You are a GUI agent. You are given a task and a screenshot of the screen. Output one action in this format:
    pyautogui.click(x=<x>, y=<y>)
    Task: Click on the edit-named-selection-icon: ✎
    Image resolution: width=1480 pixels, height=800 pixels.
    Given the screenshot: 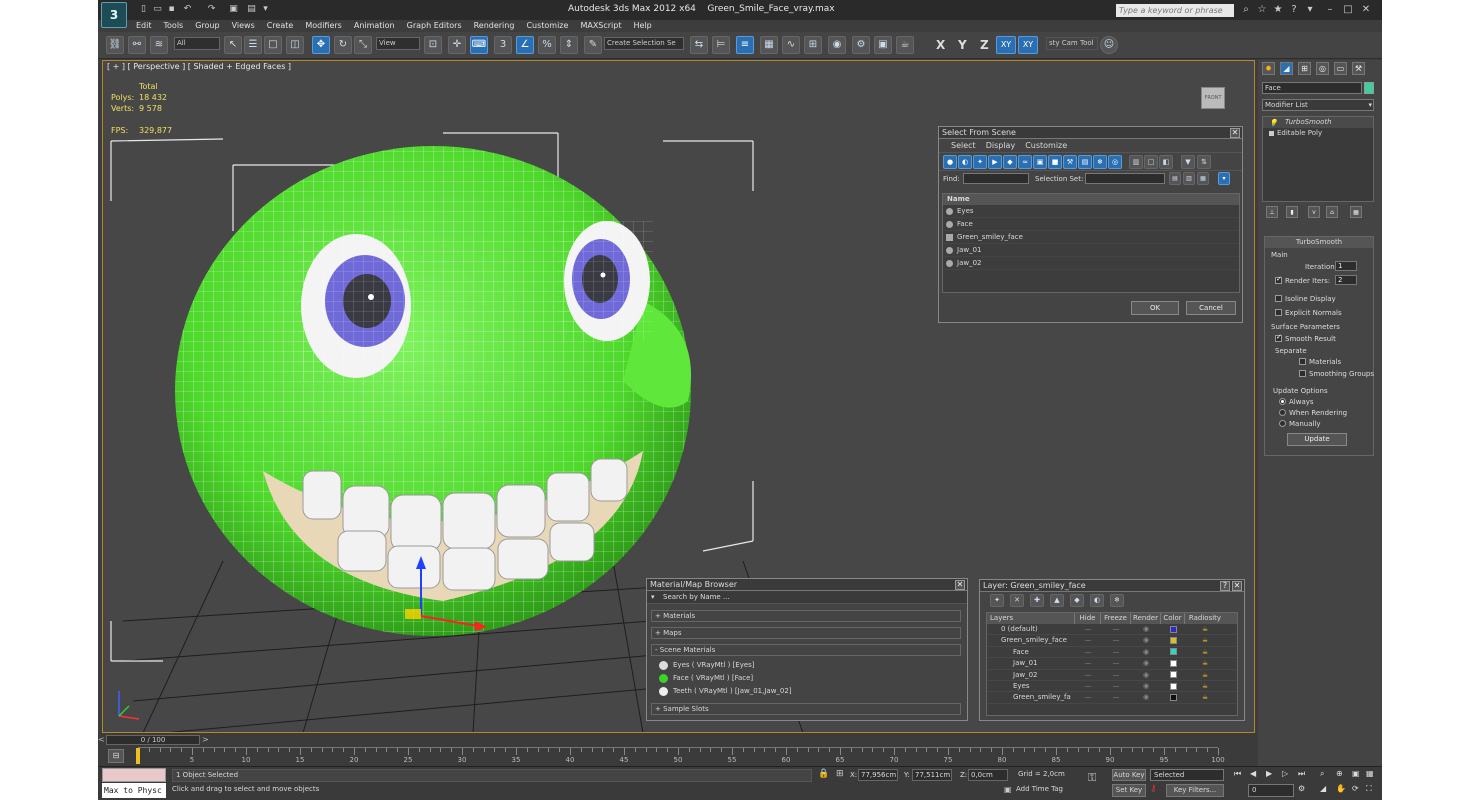 What is the action you would take?
    pyautogui.click(x=593, y=45)
    